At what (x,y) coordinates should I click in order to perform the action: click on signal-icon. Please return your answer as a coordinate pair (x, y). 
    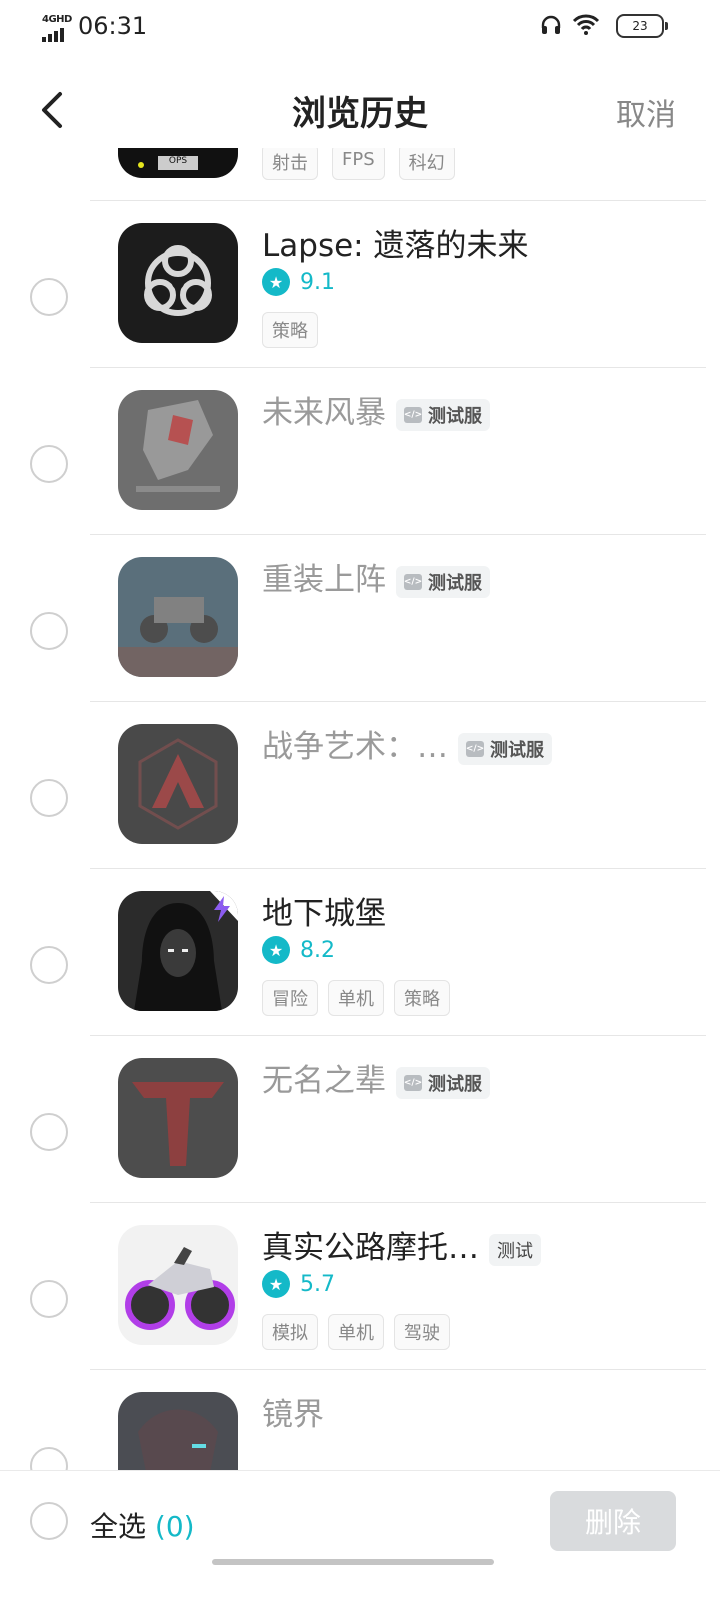
    Looking at the image, I should click on (53, 35).